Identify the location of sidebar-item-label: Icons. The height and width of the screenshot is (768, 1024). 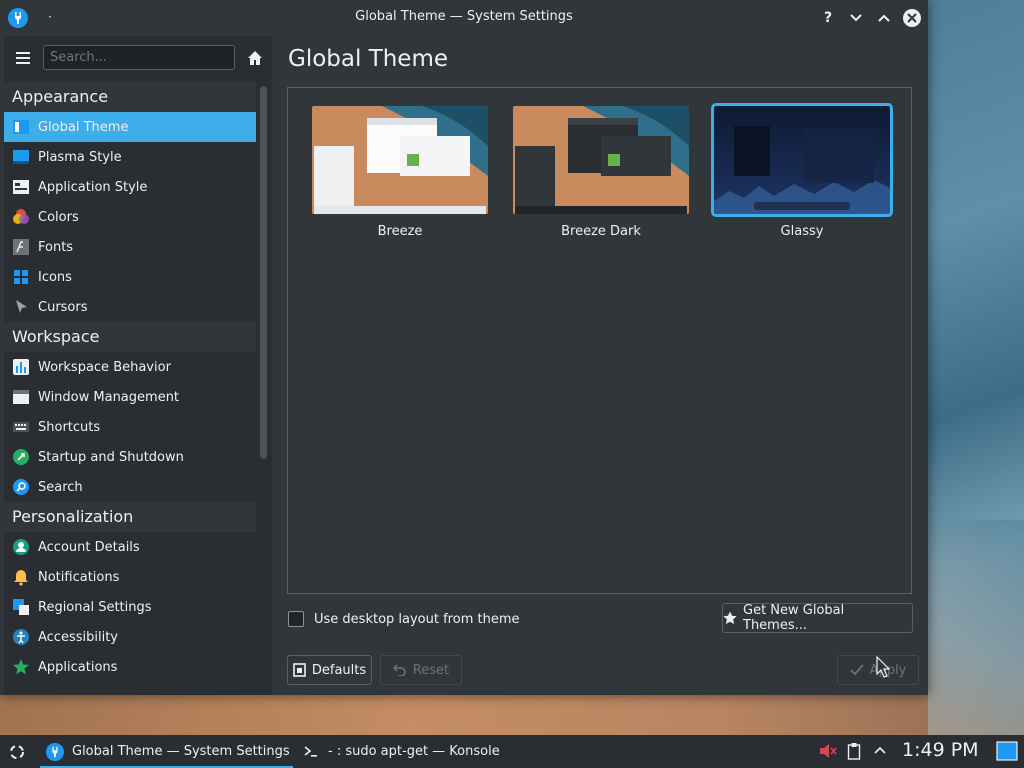
(55, 277).